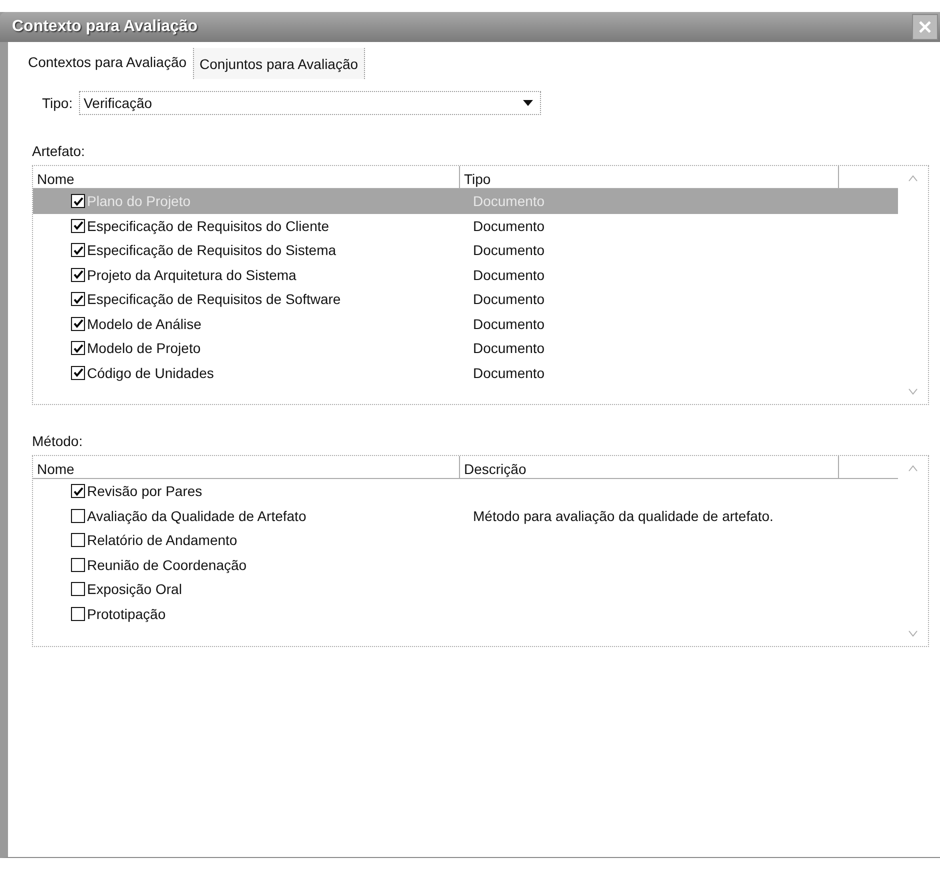  I want to click on item-name: Revisão por Pares, so click(145, 491).